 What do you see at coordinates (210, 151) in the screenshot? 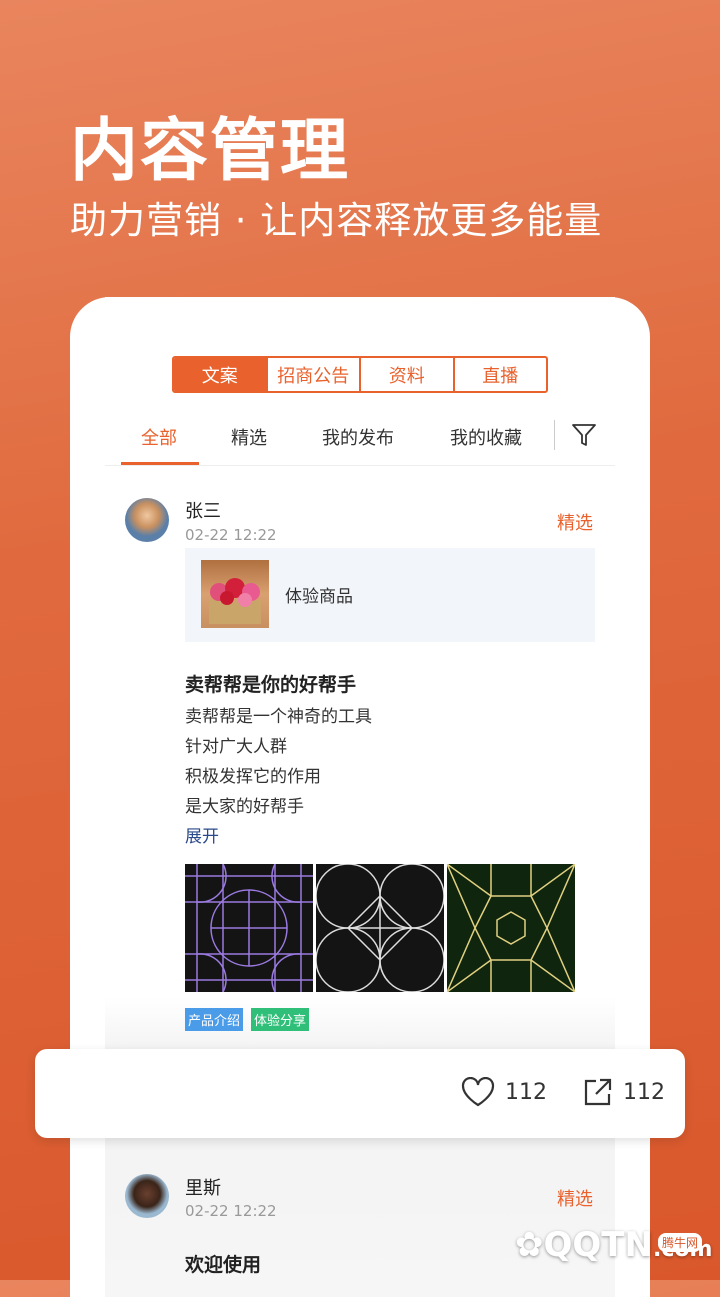
I see `page-title: 内容管理` at bounding box center [210, 151].